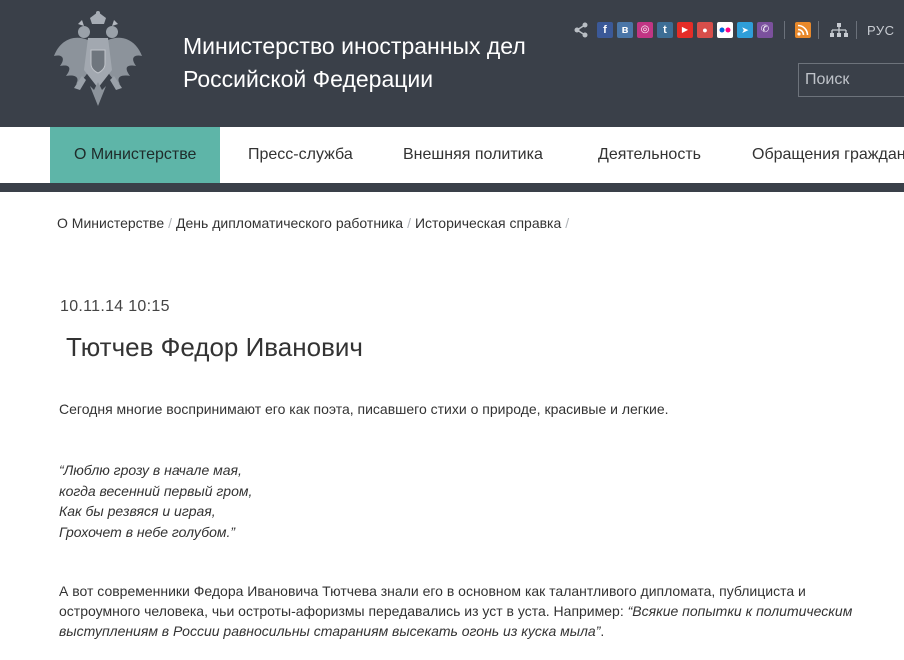 The image size is (904, 660). Describe the element at coordinates (705, 30) in the screenshot. I see `periscope-icon: ●` at that location.